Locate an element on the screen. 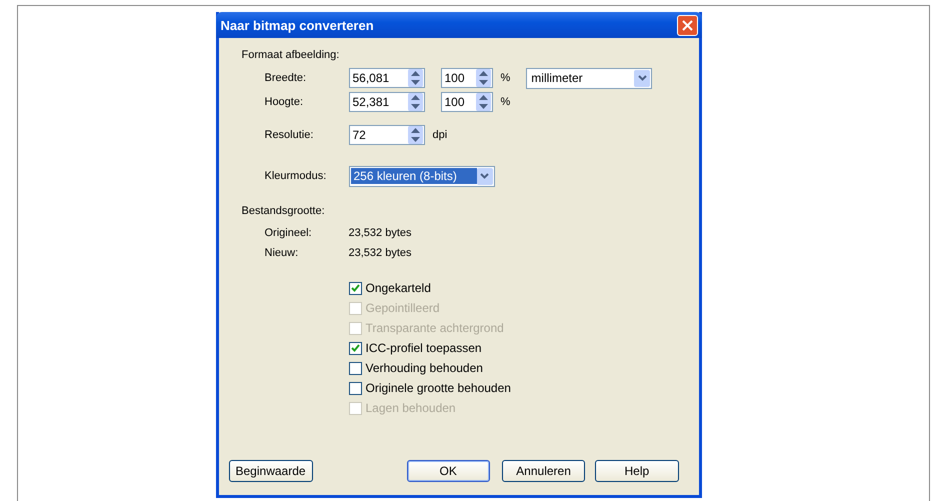 This screenshot has width=947, height=501. close-icon is located at coordinates (687, 25).